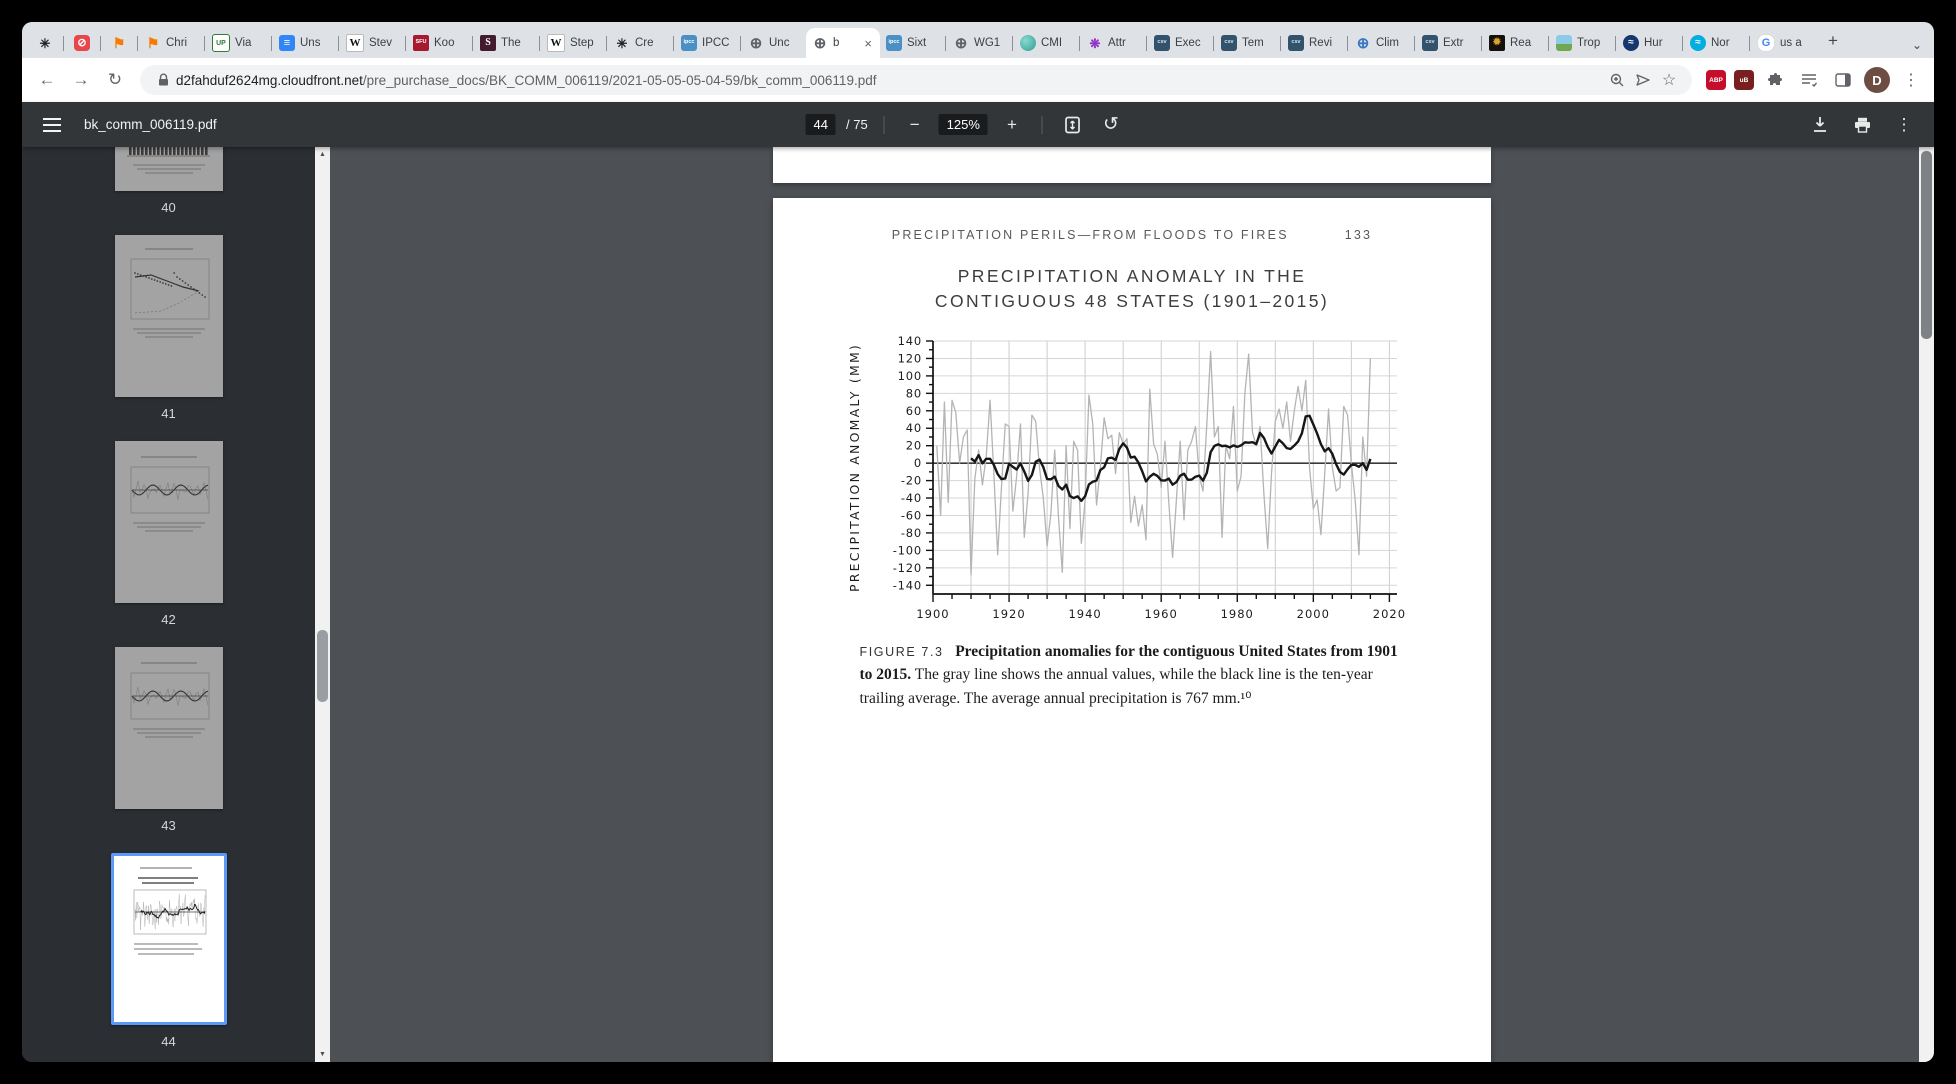 Image resolution: width=1956 pixels, height=1084 pixels. I want to click on landscape-favicon-icon, so click(1564, 43).